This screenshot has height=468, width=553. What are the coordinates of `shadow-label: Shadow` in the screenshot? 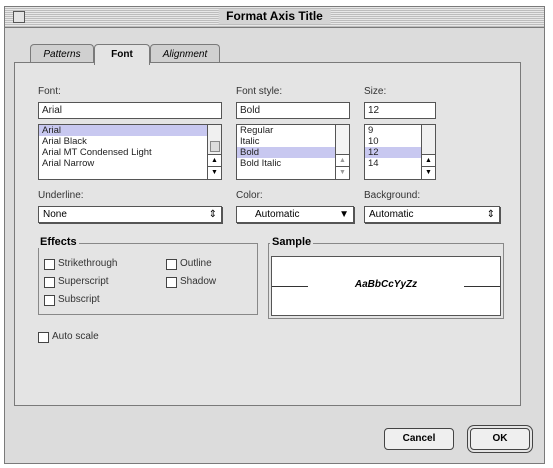 It's located at (198, 281).